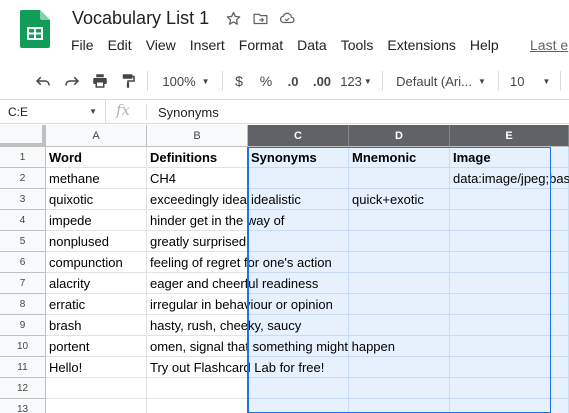 The image size is (569, 413). I want to click on cell-a3: quixotic, so click(96, 199).